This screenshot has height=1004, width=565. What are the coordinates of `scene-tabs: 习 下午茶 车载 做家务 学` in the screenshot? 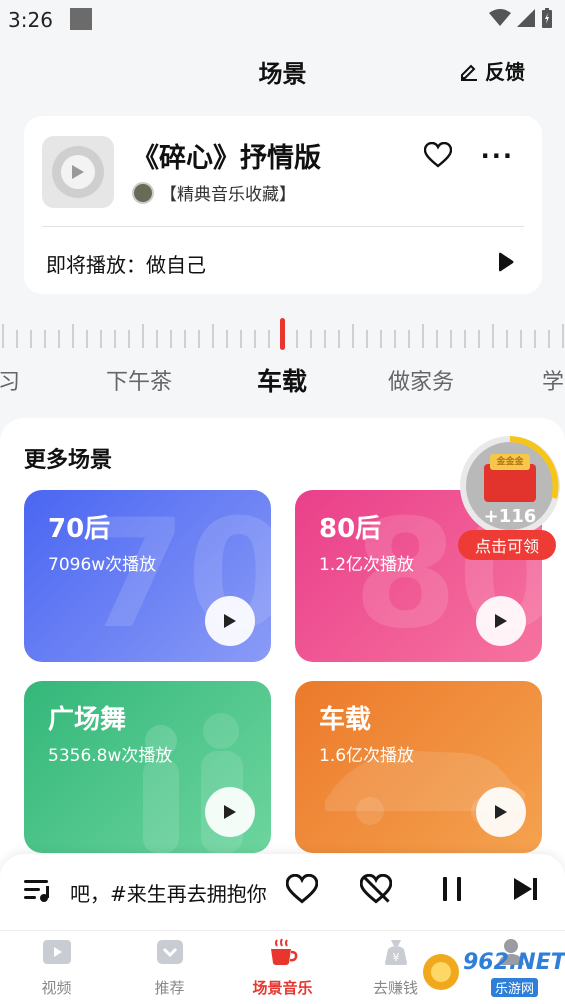 It's located at (282, 380).